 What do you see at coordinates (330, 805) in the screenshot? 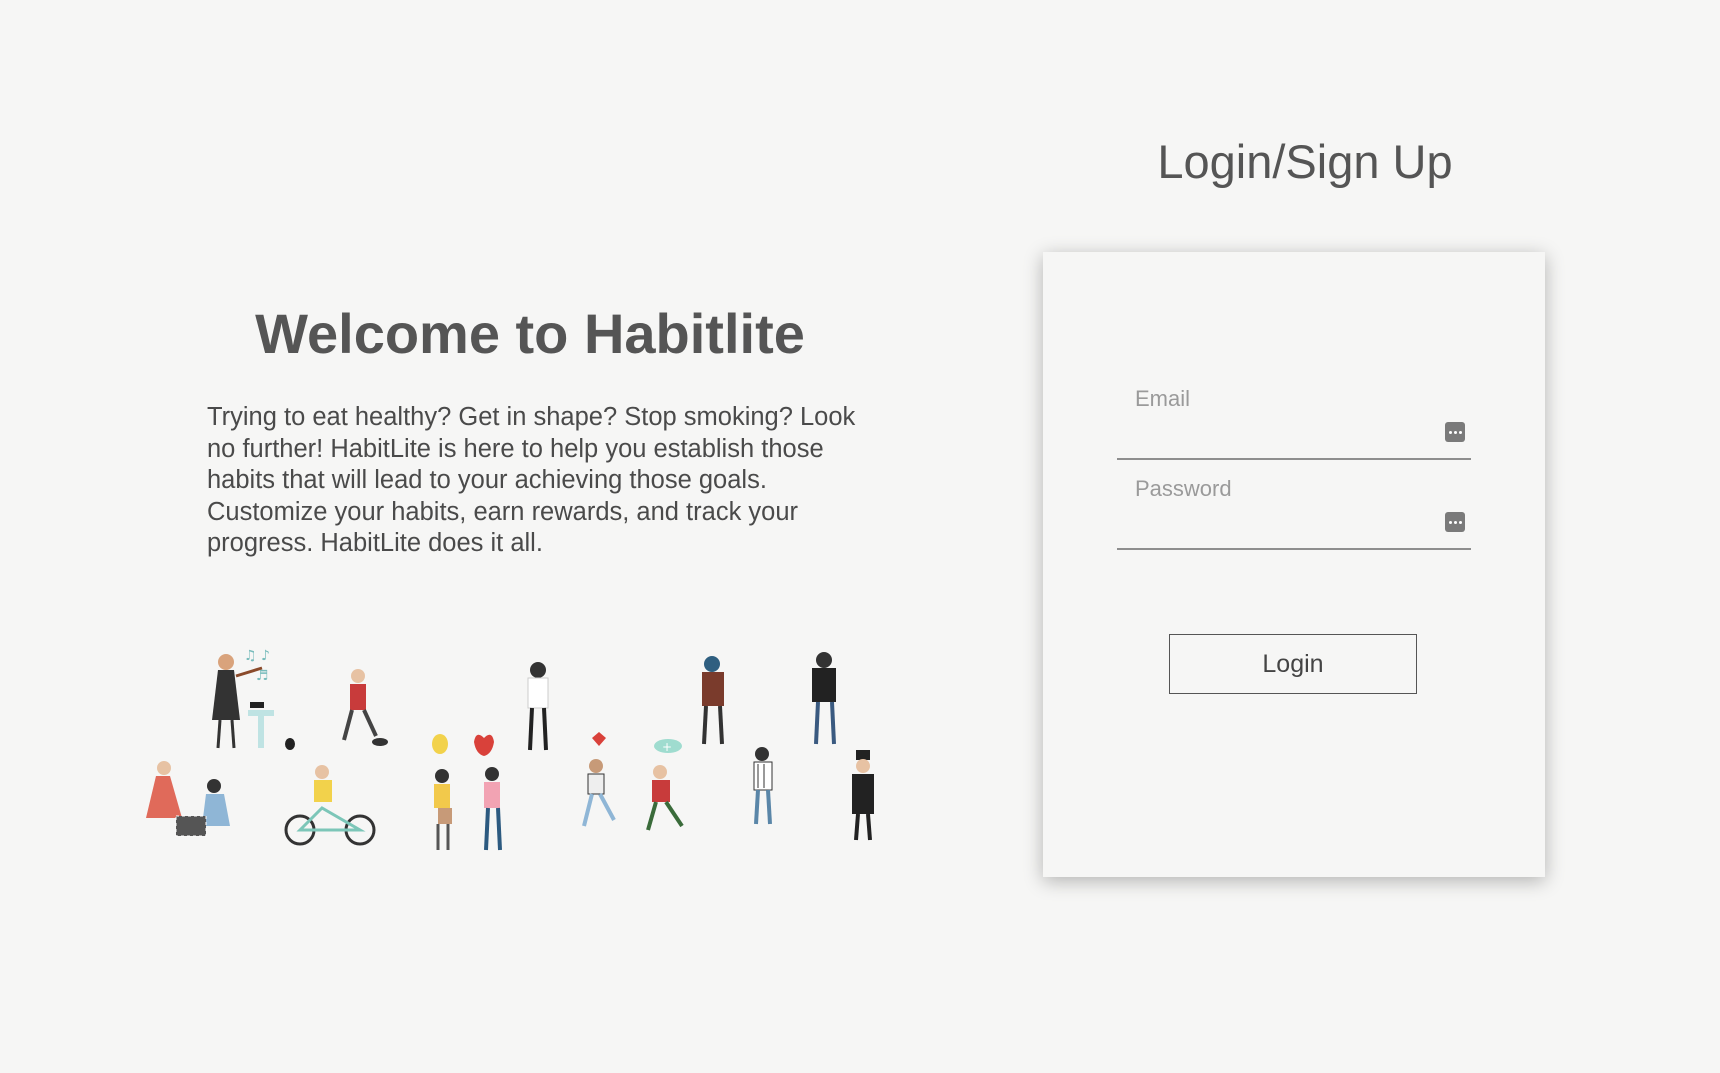
I see `cyclist-figure` at bounding box center [330, 805].